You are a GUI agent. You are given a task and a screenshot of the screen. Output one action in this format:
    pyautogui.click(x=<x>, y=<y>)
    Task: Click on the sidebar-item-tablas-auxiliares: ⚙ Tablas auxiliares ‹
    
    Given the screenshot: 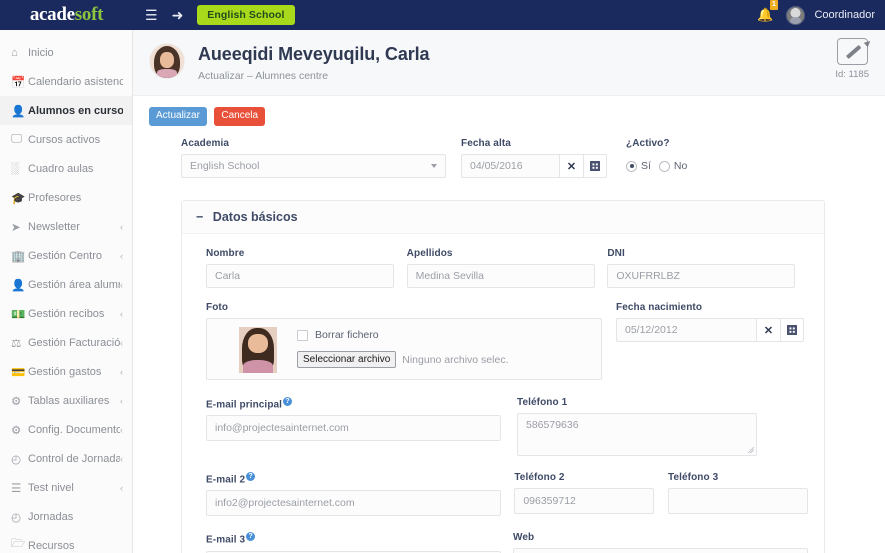 What is the action you would take?
    pyautogui.click(x=66, y=400)
    